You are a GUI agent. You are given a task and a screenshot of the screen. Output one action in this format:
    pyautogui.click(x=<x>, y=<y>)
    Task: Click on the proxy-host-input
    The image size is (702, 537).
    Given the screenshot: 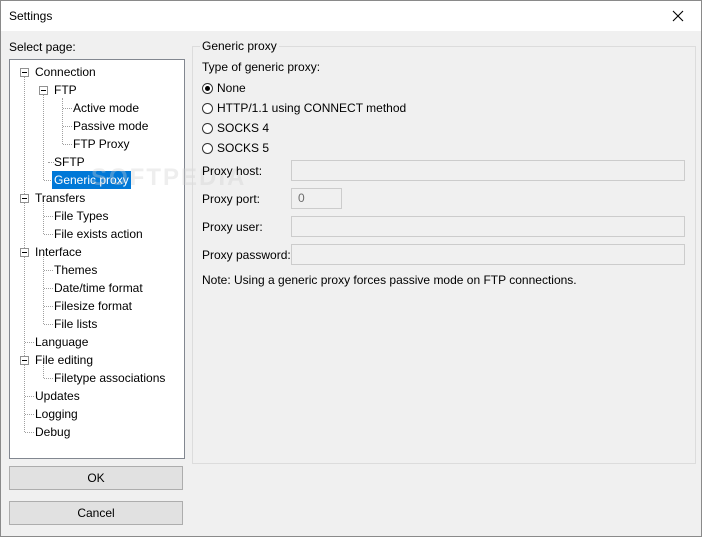 What is the action you would take?
    pyautogui.click(x=488, y=170)
    